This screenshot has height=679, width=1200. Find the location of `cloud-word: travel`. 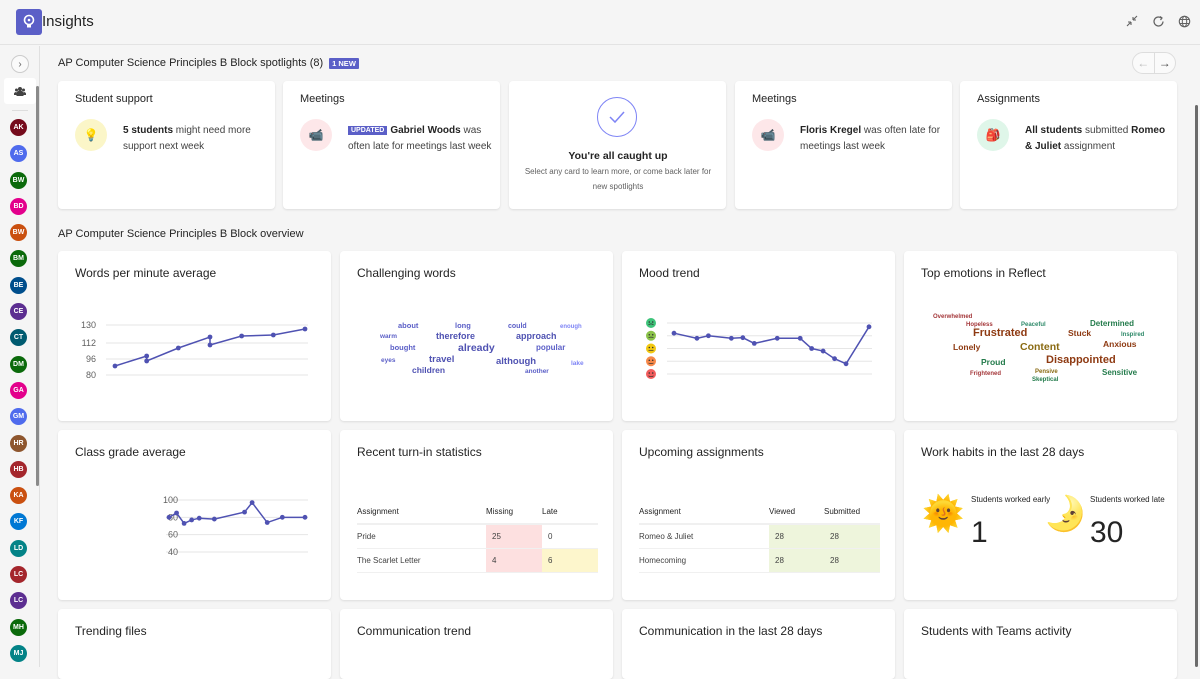

cloud-word: travel is located at coordinates (441, 359).